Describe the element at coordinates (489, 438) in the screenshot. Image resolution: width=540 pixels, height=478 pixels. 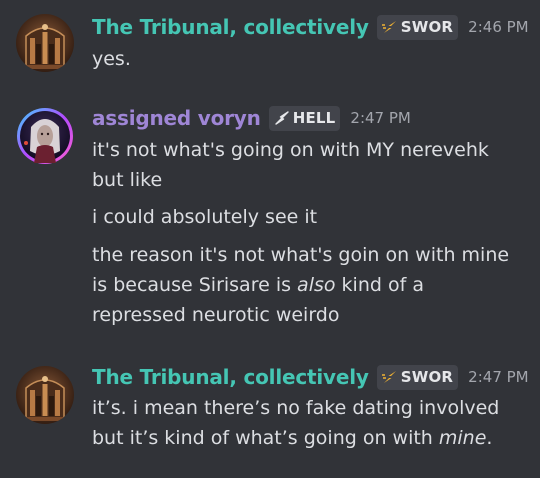
I see `message-text-segment: .` at that location.